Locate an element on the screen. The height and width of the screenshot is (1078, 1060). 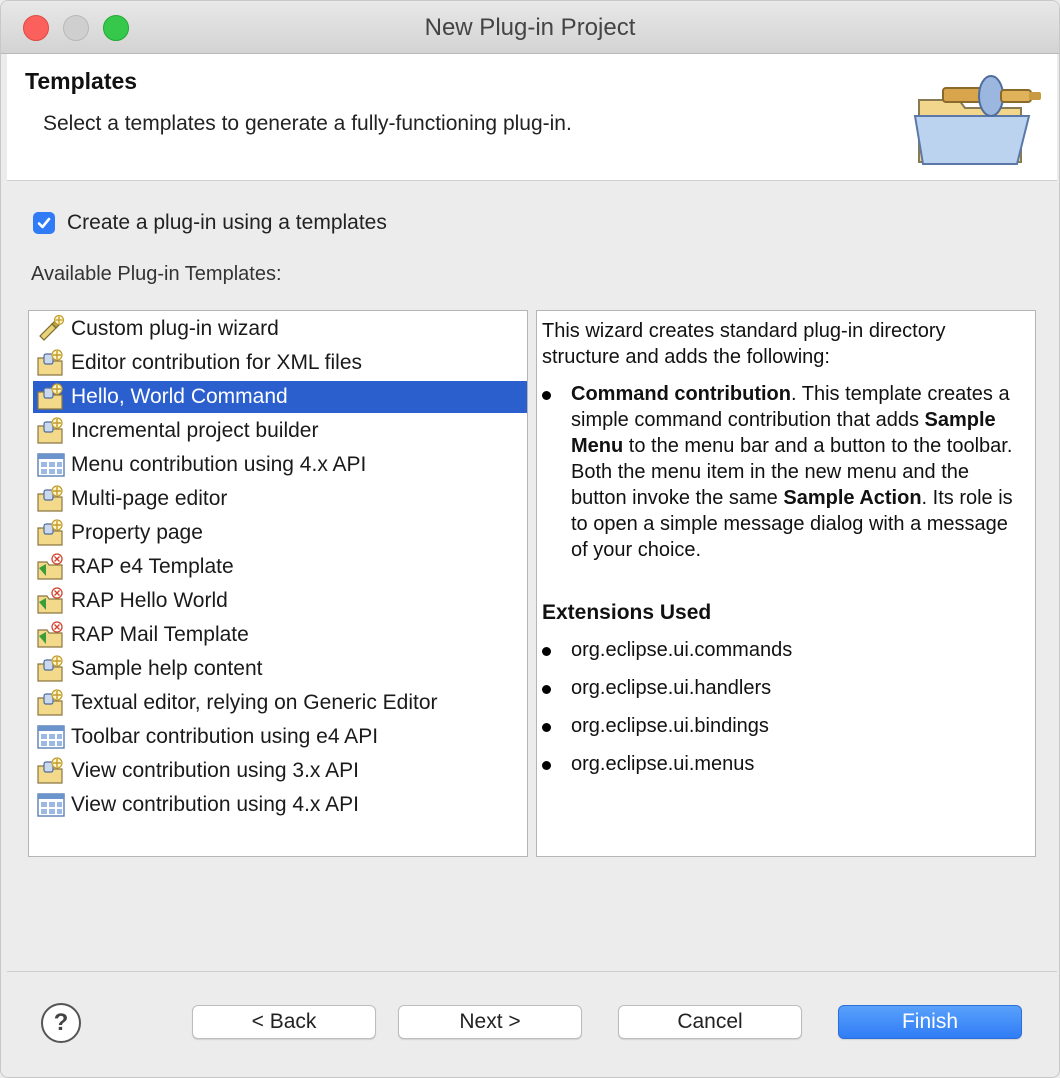
use-template-option: Create a plug-in using a templates is located at coordinates (210, 223).